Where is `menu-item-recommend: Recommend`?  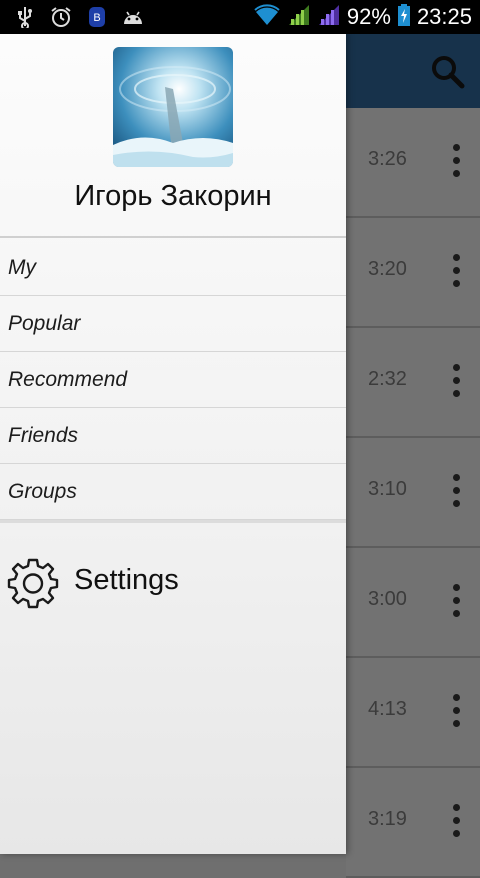
menu-item-recommend: Recommend is located at coordinates (173, 380).